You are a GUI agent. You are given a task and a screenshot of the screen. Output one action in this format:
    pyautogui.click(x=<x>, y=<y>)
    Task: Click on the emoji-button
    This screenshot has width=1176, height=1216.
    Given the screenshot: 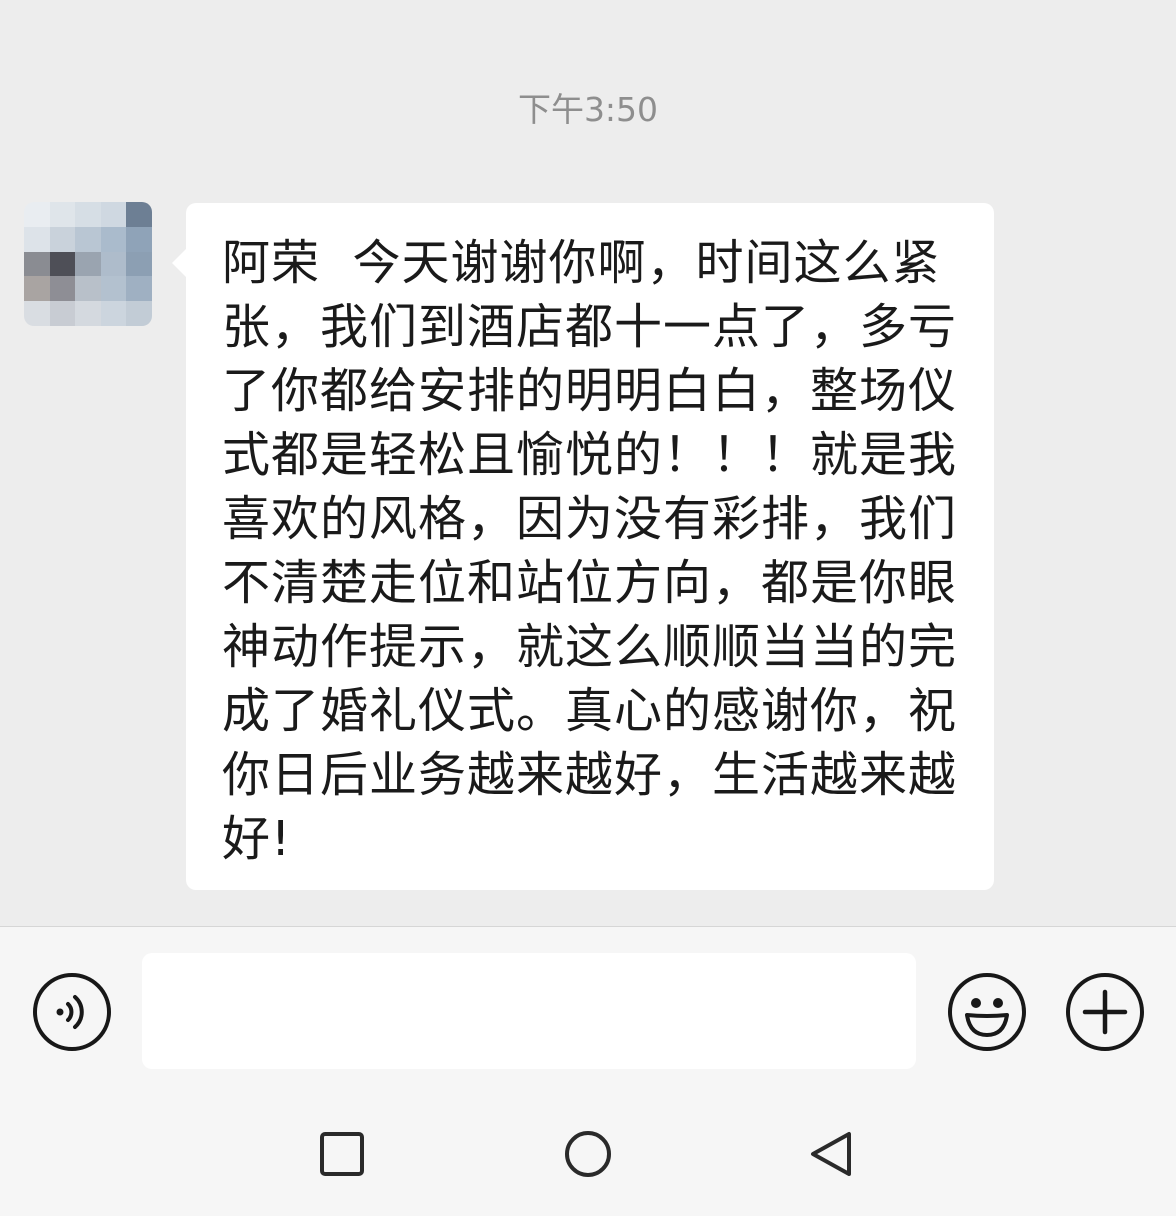 What is the action you would take?
    pyautogui.click(x=987, y=1012)
    